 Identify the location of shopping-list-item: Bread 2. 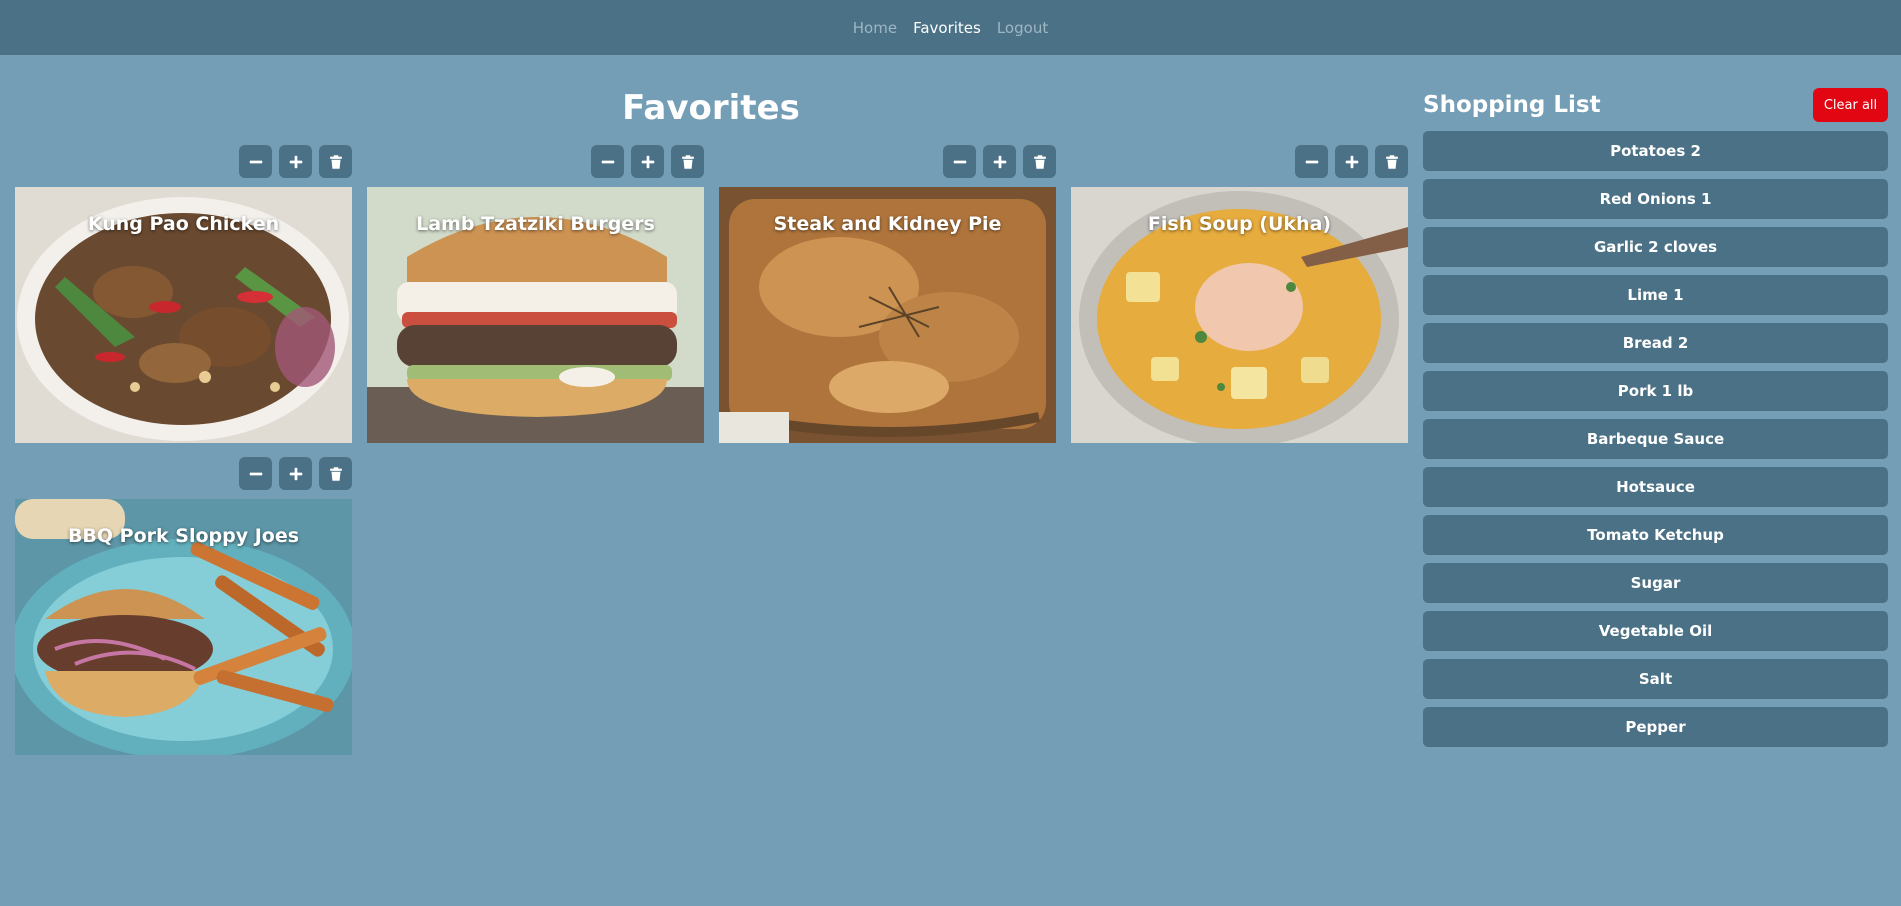
(1655, 343).